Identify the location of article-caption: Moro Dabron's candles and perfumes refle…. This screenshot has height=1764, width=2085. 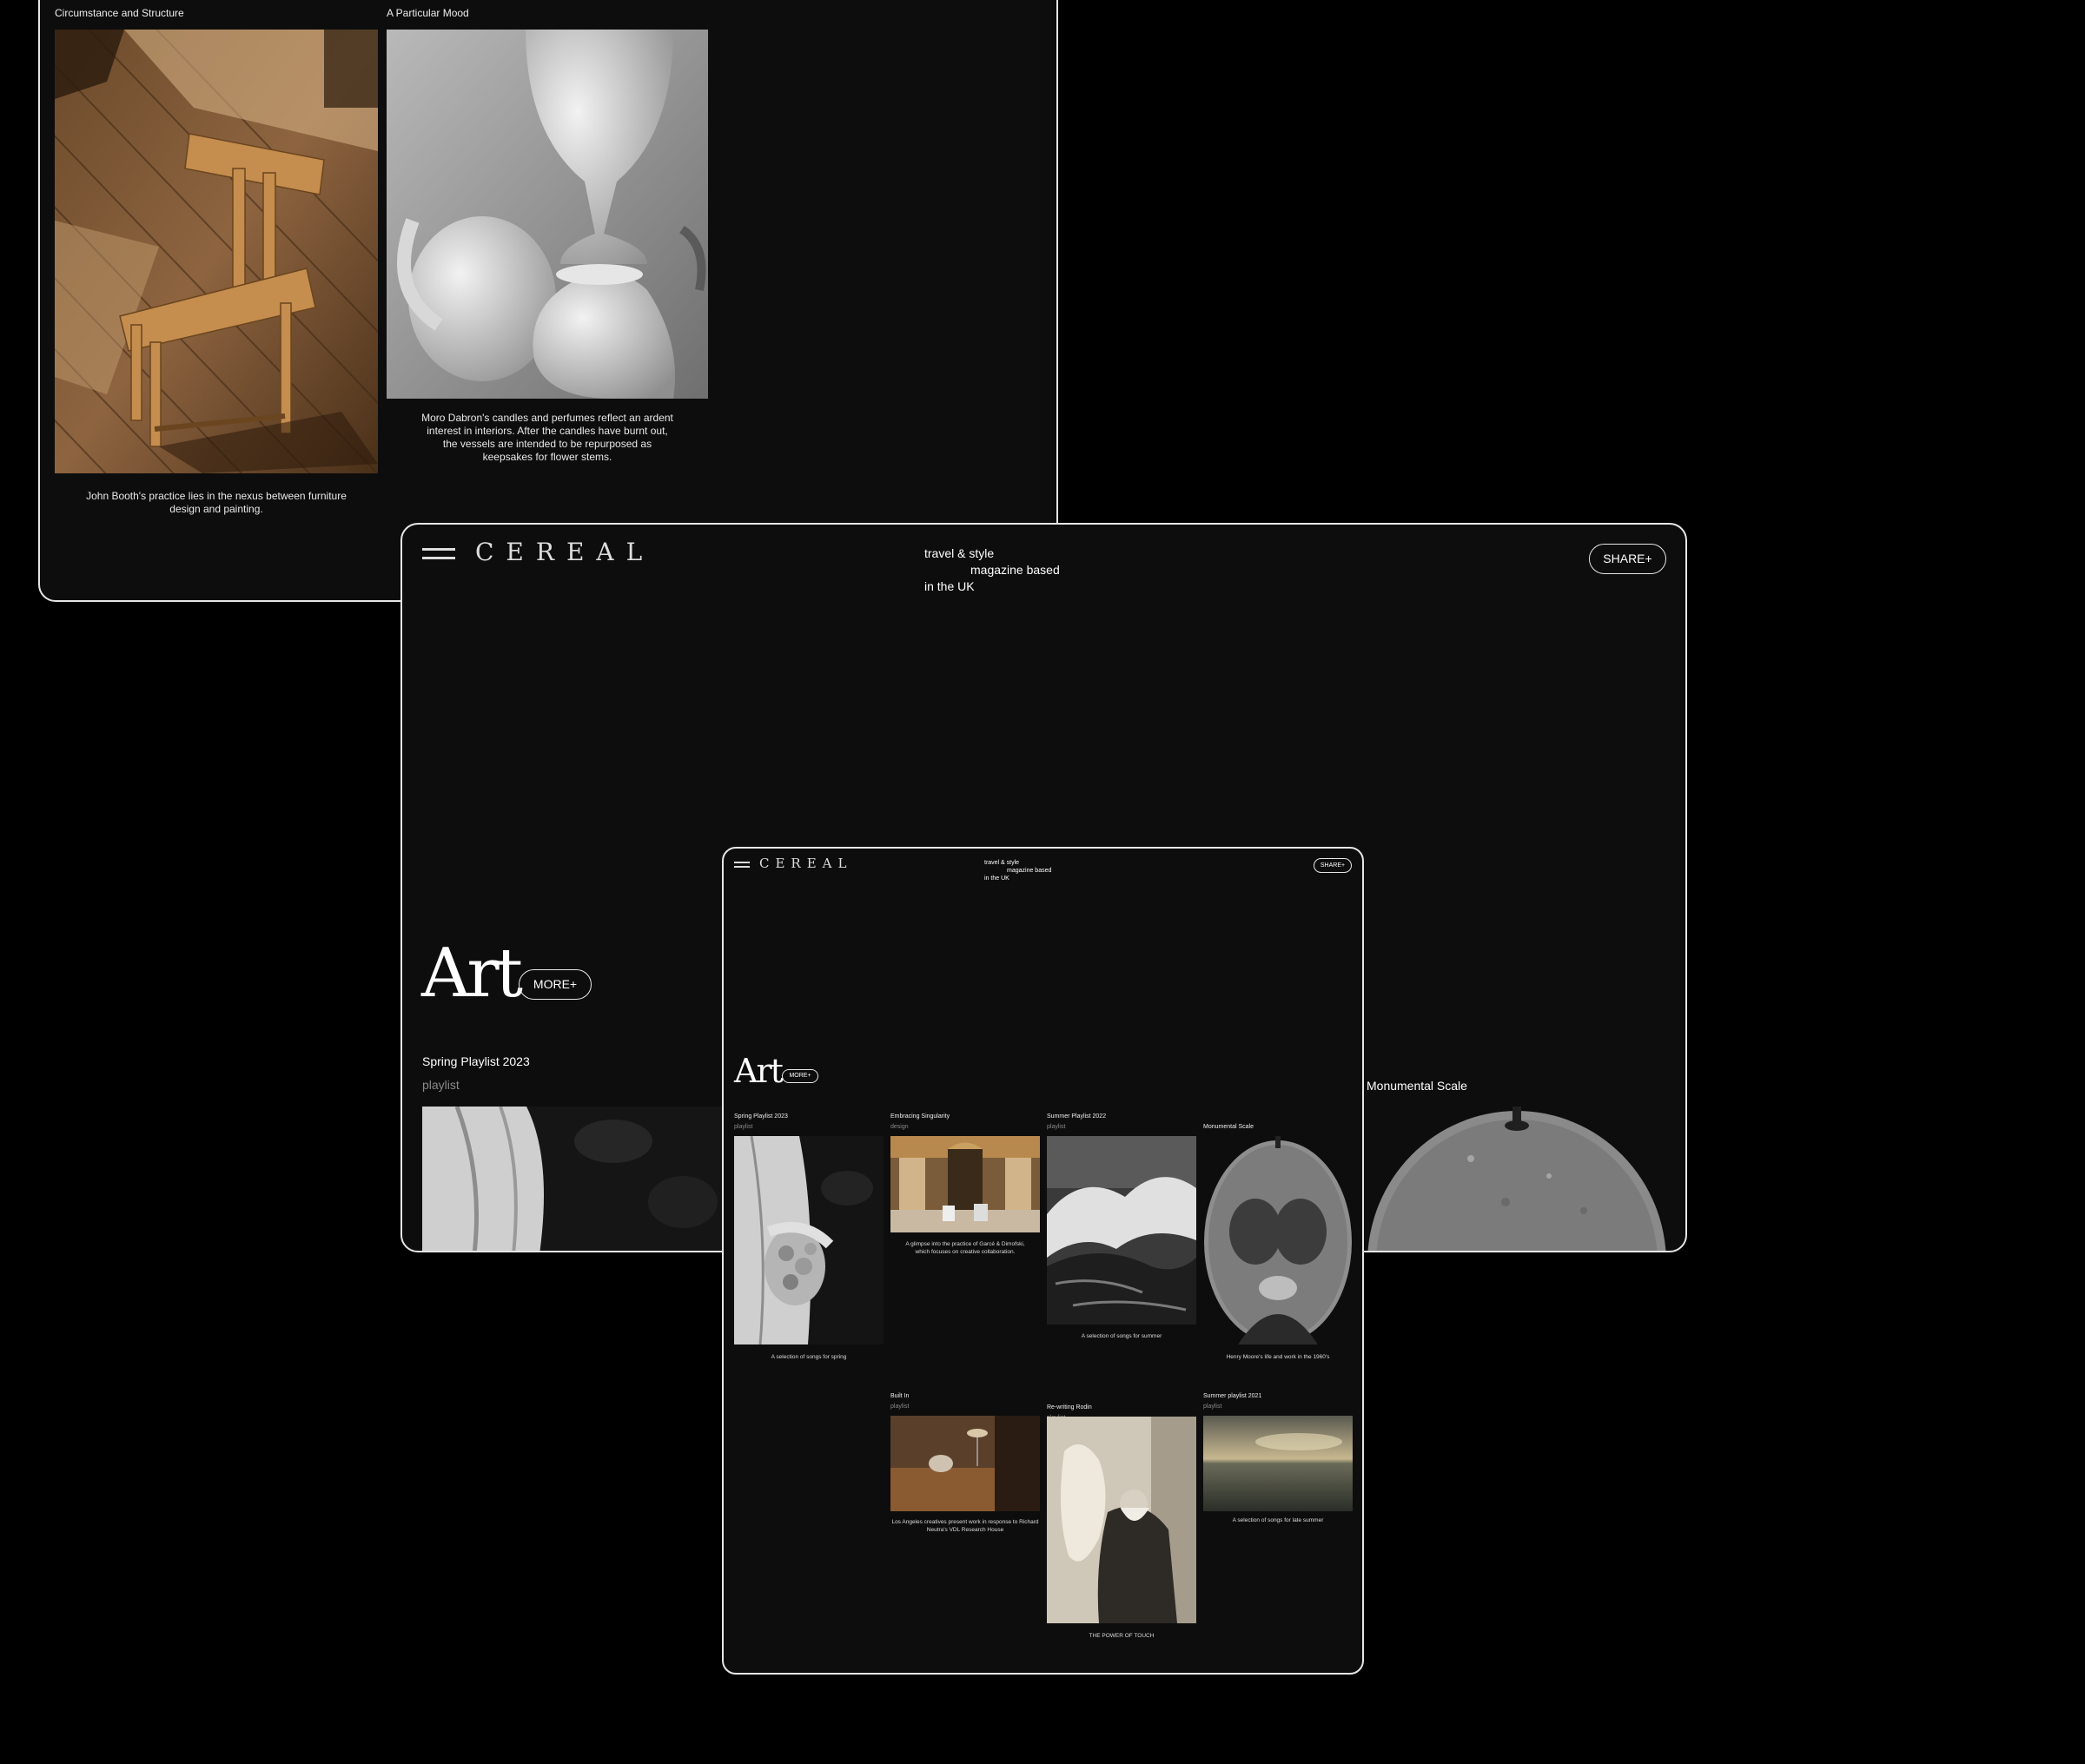
(547, 437).